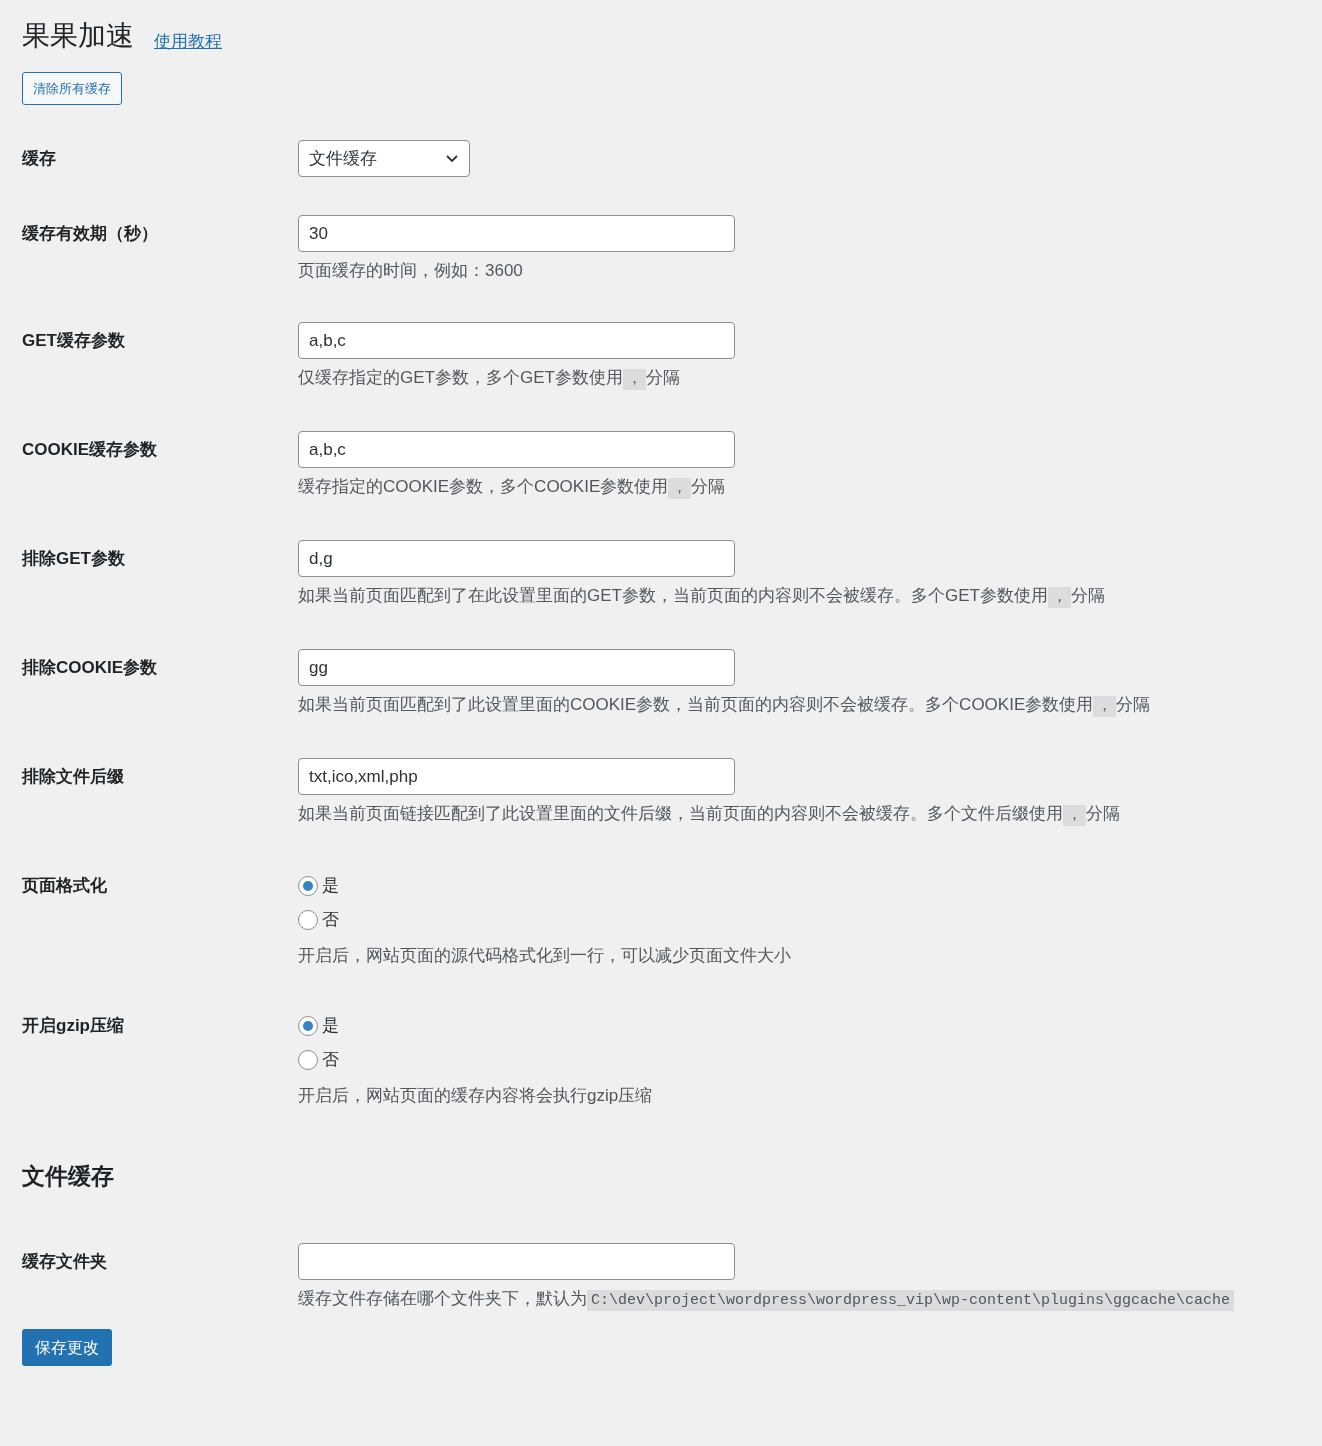  What do you see at coordinates (73, 776) in the screenshot?
I see `field-label: 排除文件后缀` at bounding box center [73, 776].